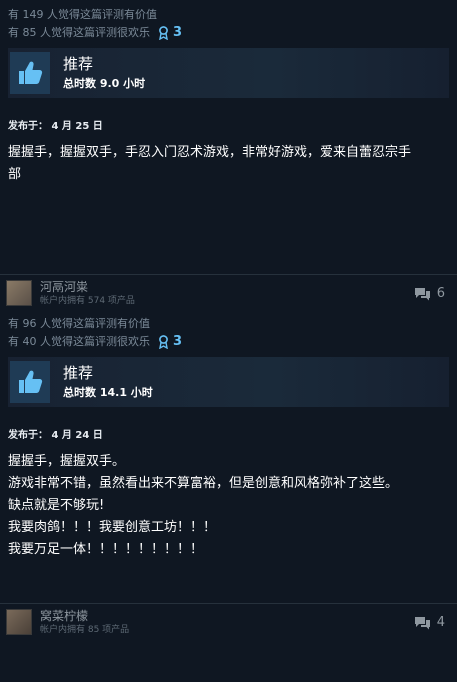 This screenshot has height=682, width=457. I want to click on review-line: 部, so click(15, 174).